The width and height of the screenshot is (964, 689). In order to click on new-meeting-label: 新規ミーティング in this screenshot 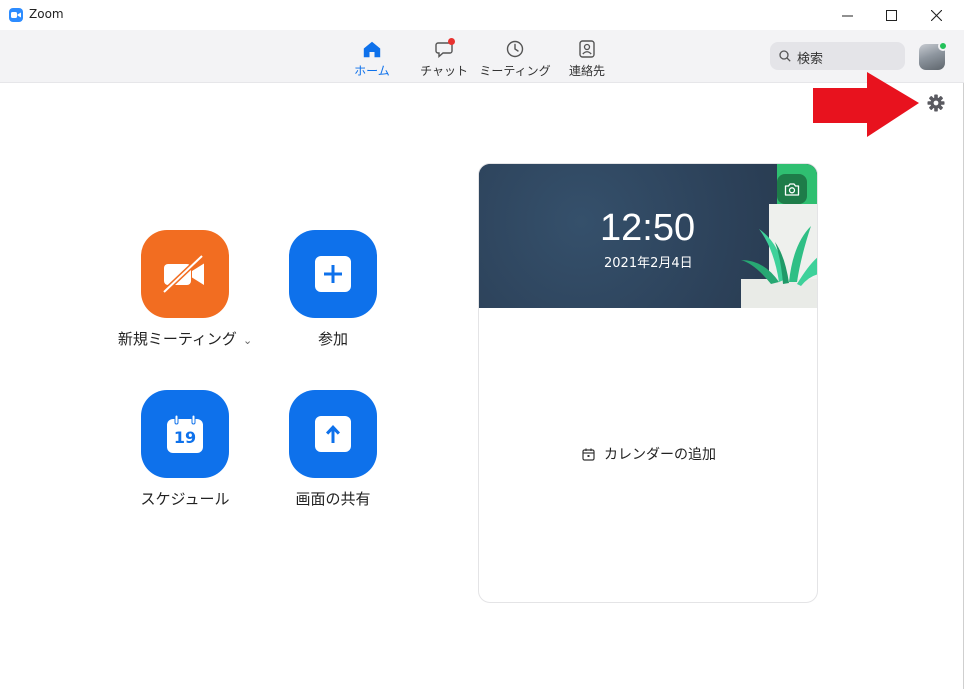, I will do `click(177, 339)`.